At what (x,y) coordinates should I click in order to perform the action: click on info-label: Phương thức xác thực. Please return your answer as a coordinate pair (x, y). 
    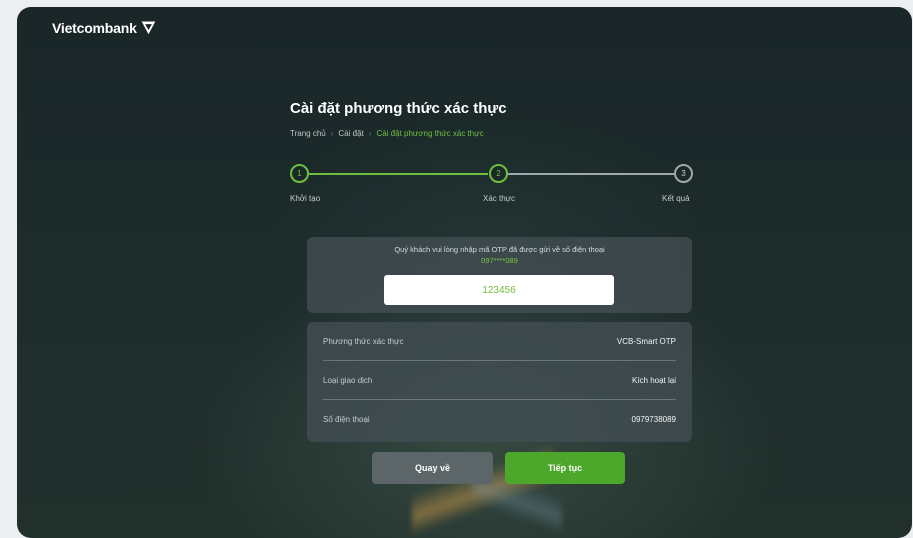
    Looking at the image, I should click on (363, 341).